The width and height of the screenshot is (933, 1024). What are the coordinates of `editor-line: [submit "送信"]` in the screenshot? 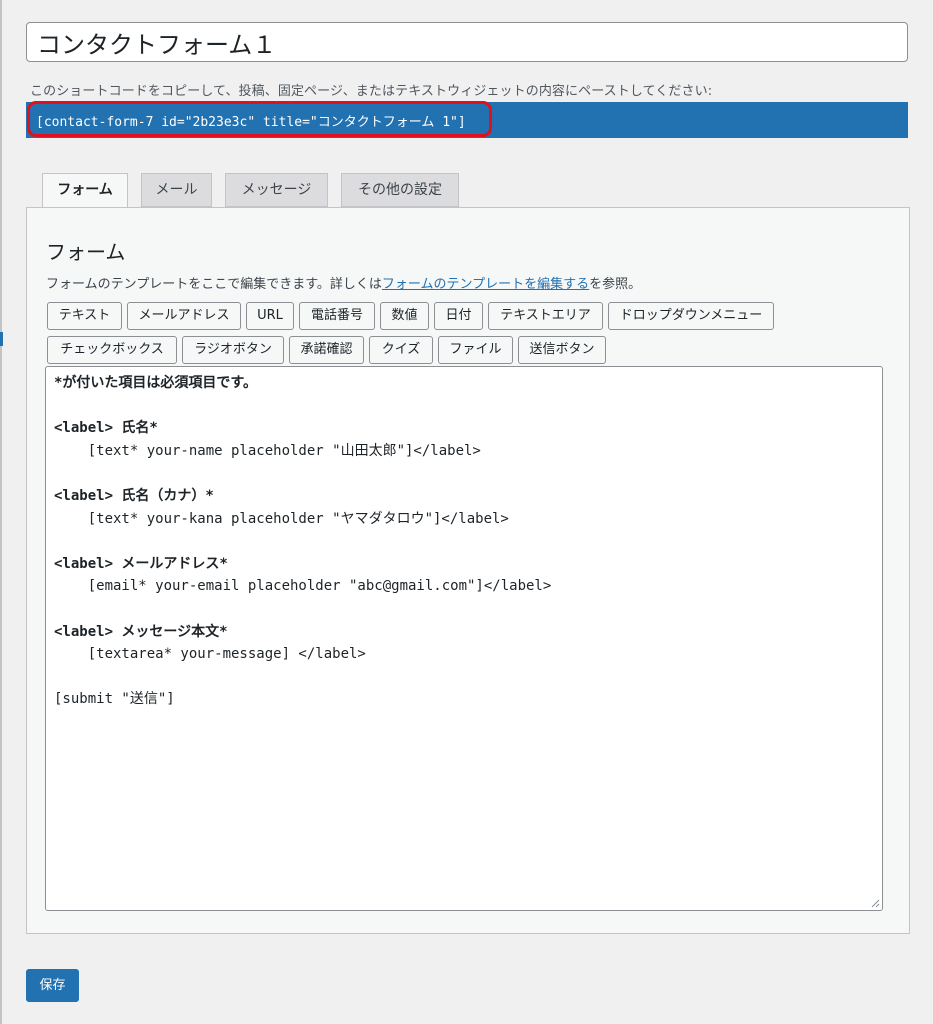 It's located at (114, 699).